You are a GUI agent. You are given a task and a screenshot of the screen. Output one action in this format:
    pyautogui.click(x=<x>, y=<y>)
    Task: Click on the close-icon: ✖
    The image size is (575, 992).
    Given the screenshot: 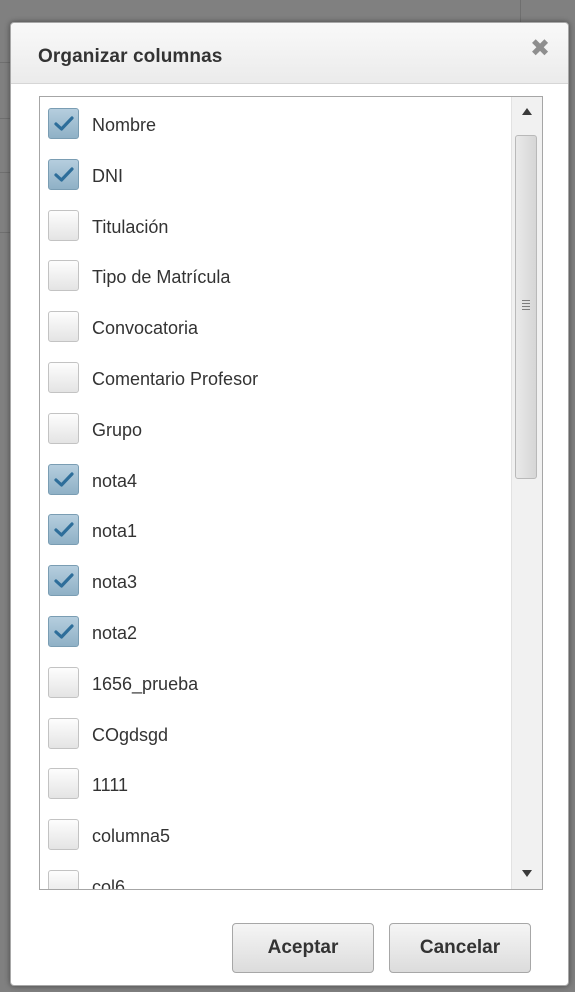 What is the action you would take?
    pyautogui.click(x=540, y=49)
    